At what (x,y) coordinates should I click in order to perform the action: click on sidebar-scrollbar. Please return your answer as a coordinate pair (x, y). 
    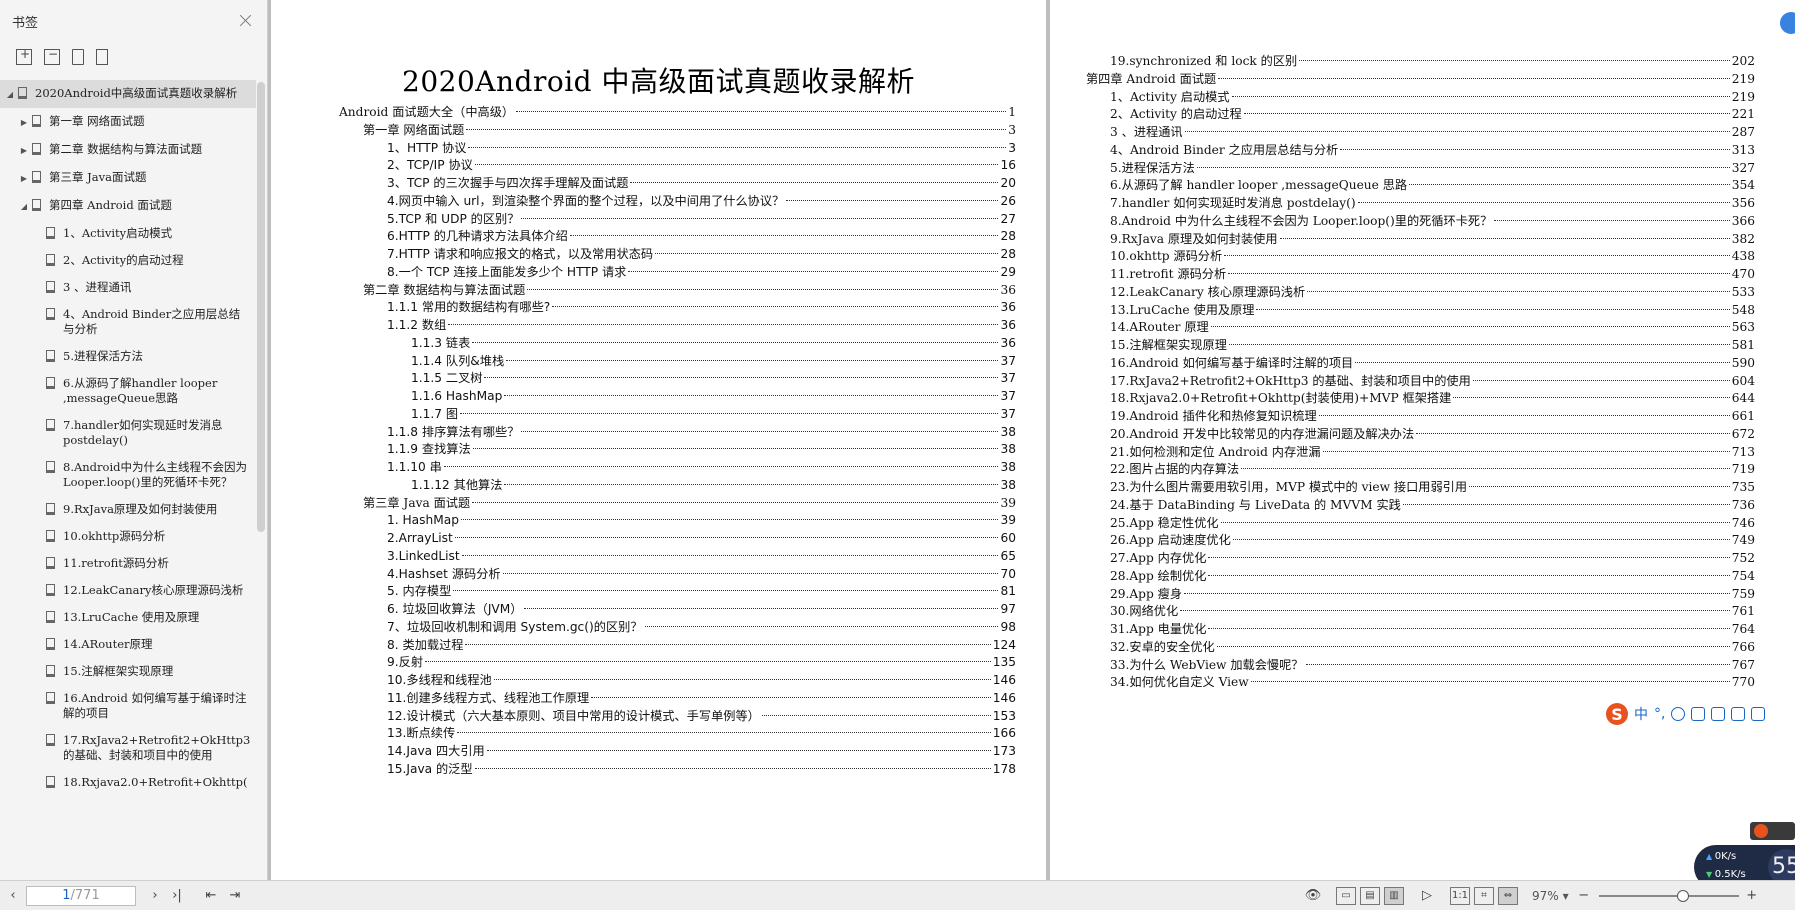
    Looking at the image, I should click on (261, 307).